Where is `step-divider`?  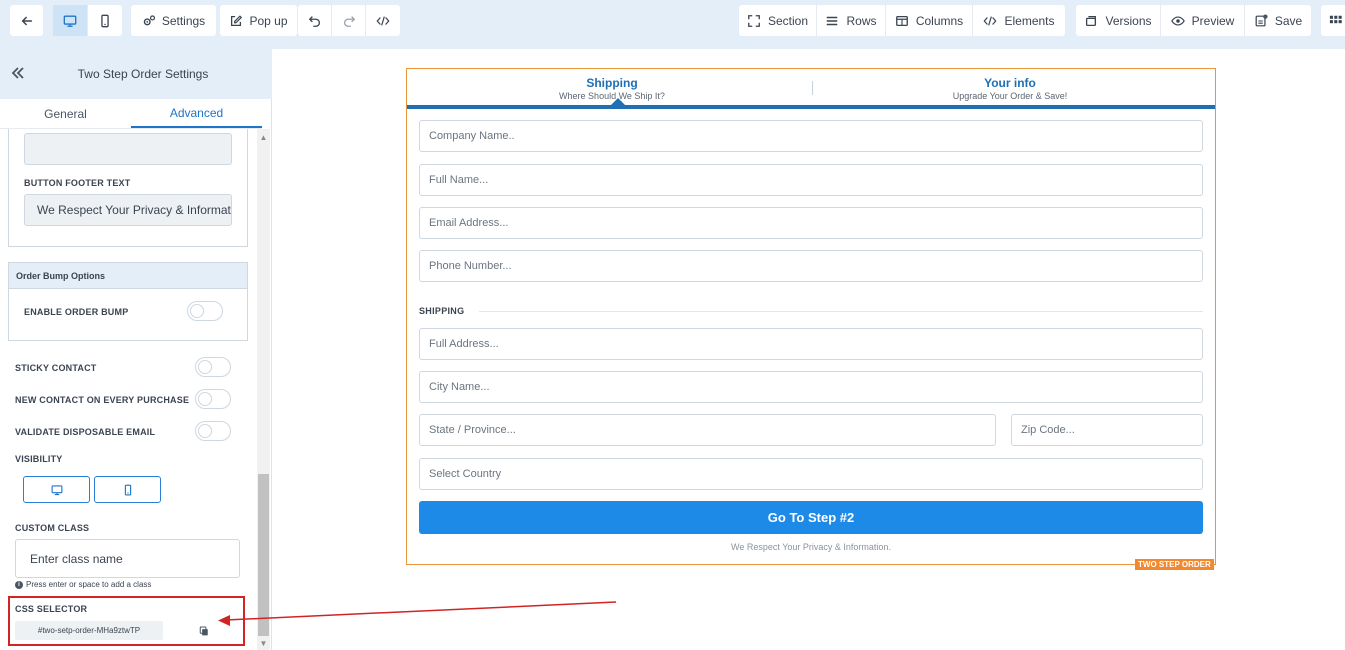
step-divider is located at coordinates (812, 88).